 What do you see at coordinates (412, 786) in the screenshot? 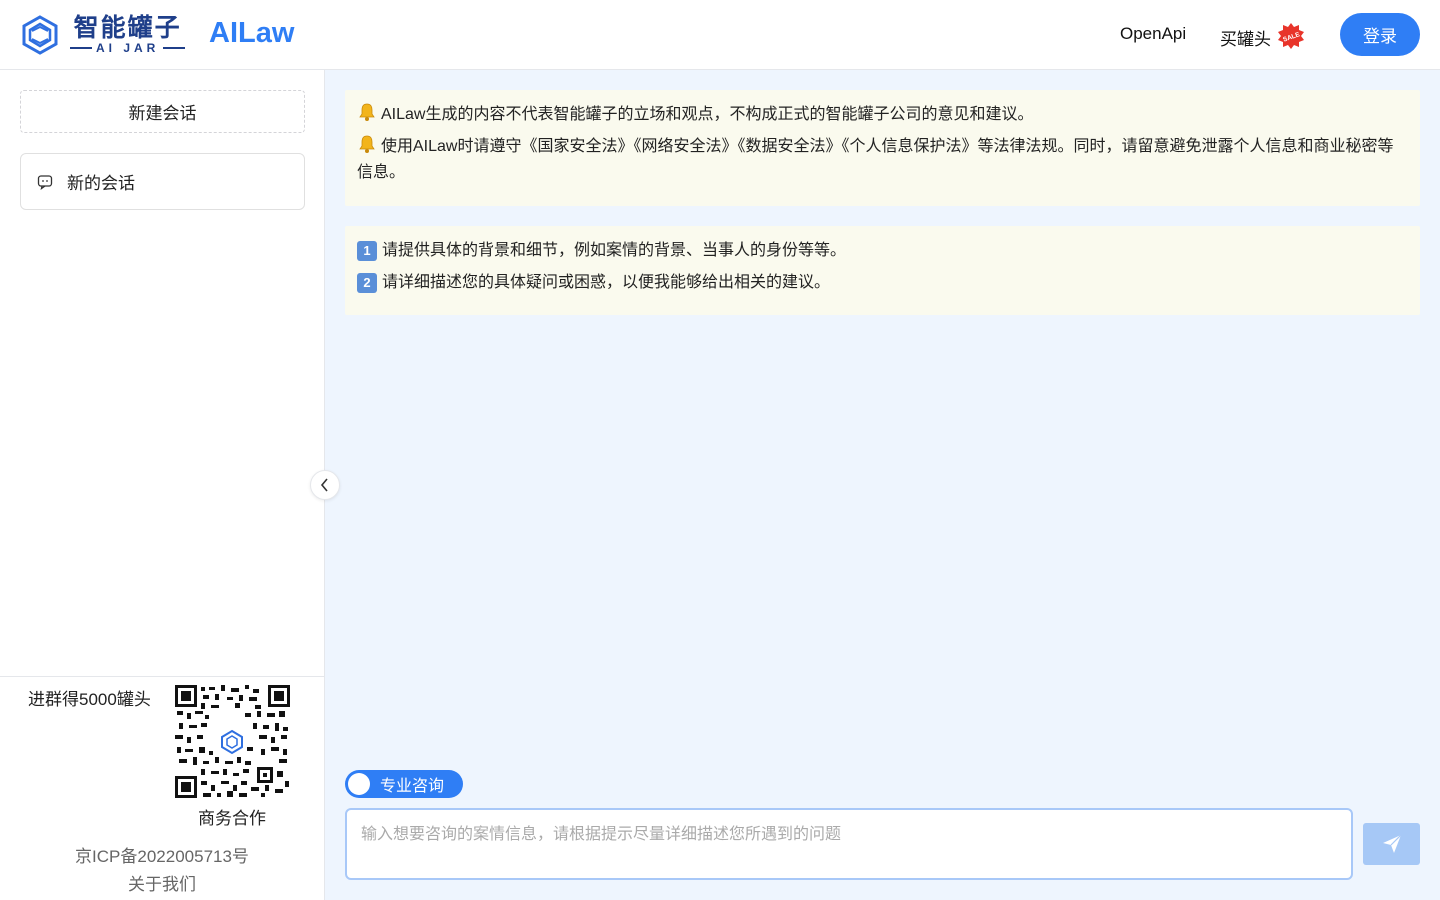
I see `toggle-label: 专业咨询` at bounding box center [412, 786].